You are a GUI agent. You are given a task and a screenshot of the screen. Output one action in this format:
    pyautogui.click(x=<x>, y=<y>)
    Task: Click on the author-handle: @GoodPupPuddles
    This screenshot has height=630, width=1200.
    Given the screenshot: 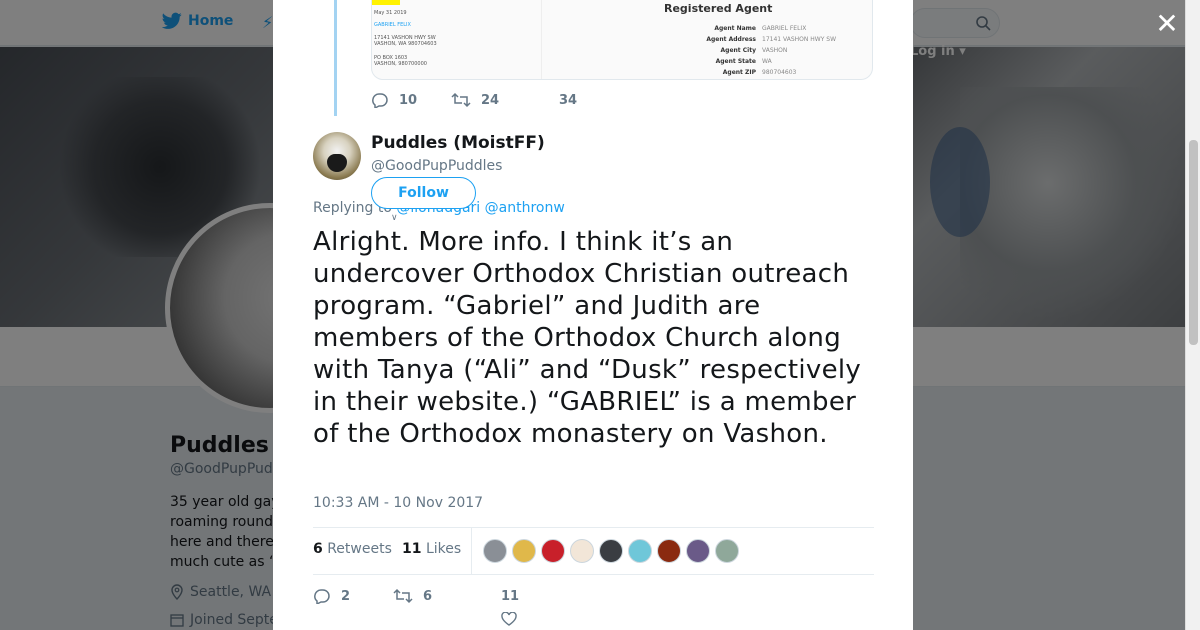 What is the action you would take?
    pyautogui.click(x=436, y=166)
    